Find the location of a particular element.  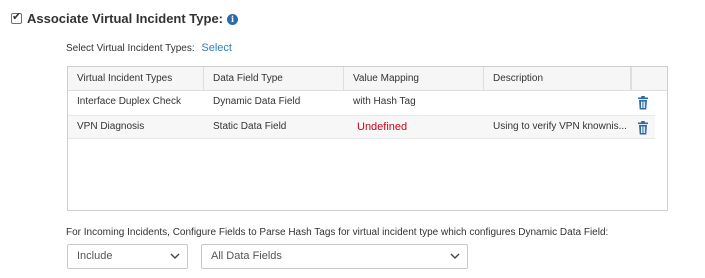

associate-checkbox: ✔ is located at coordinates (16, 17).